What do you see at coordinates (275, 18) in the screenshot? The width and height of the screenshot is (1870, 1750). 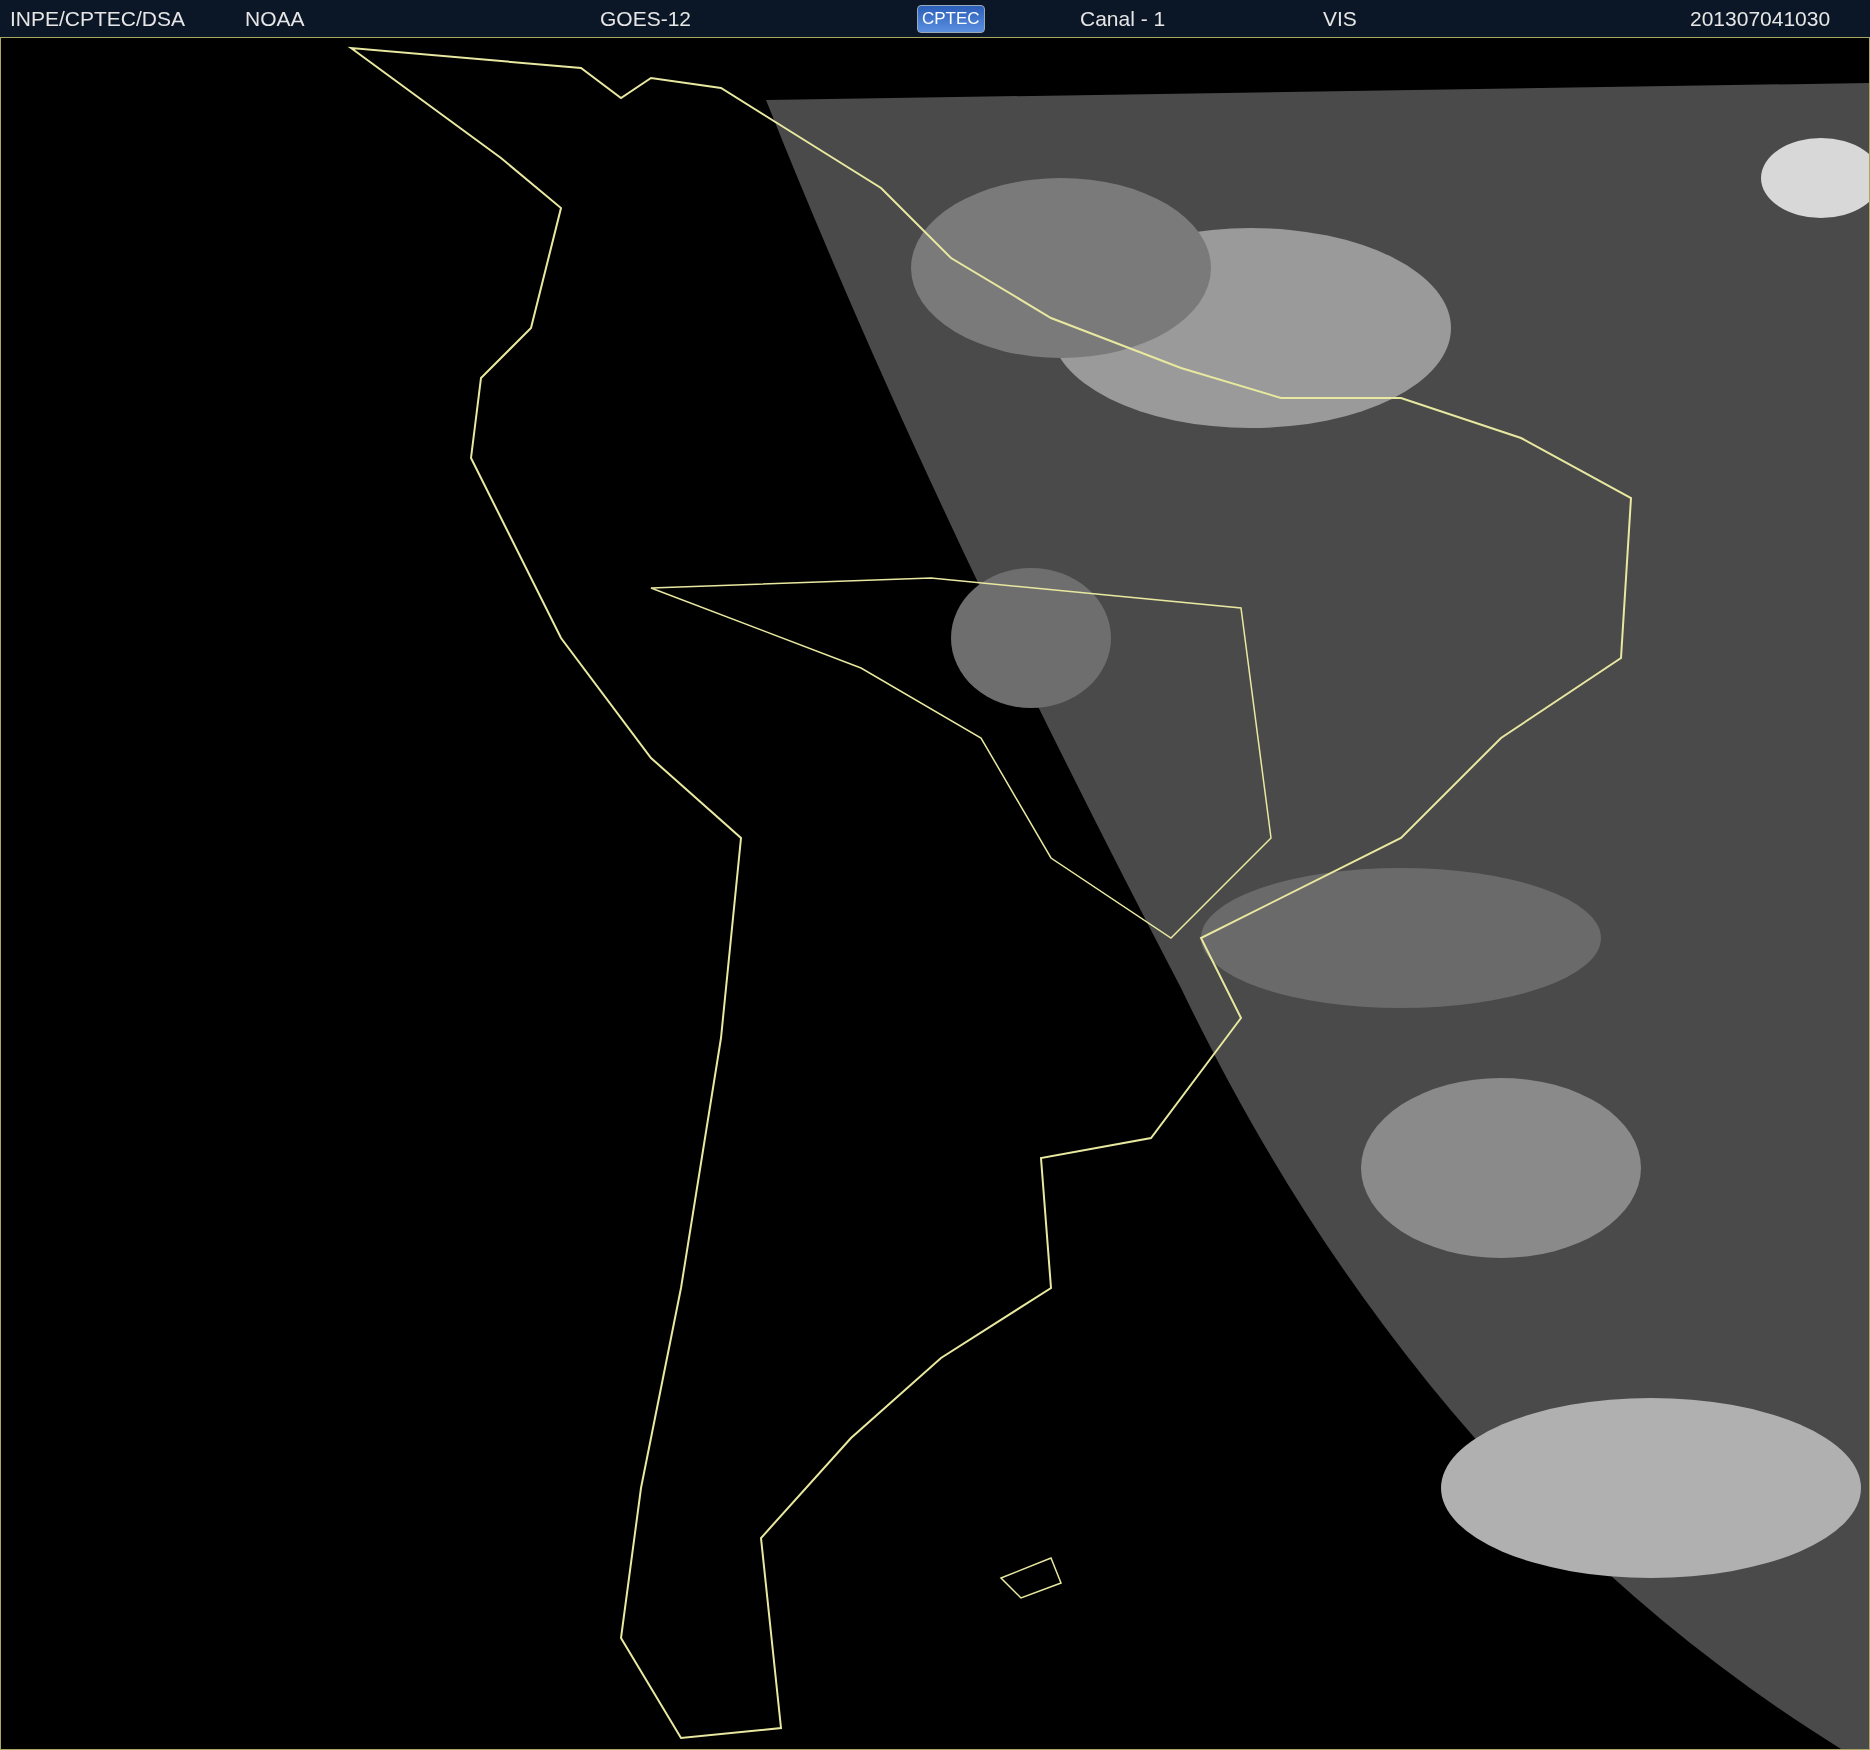 I see `header-label: NOAA` at bounding box center [275, 18].